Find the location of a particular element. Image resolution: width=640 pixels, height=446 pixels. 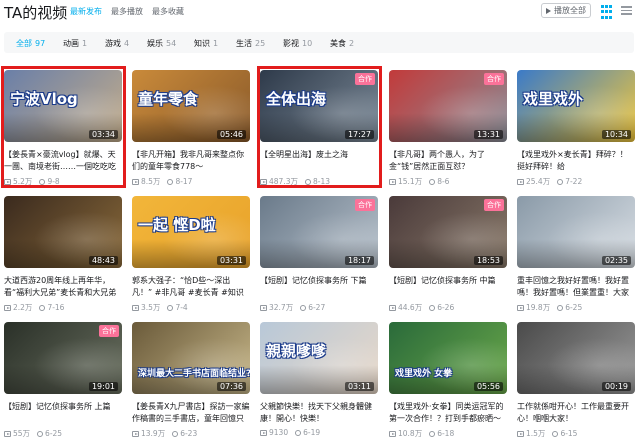

video-thumbnail: 戏里戏外 女拳 05:56 is located at coordinates (448, 358).